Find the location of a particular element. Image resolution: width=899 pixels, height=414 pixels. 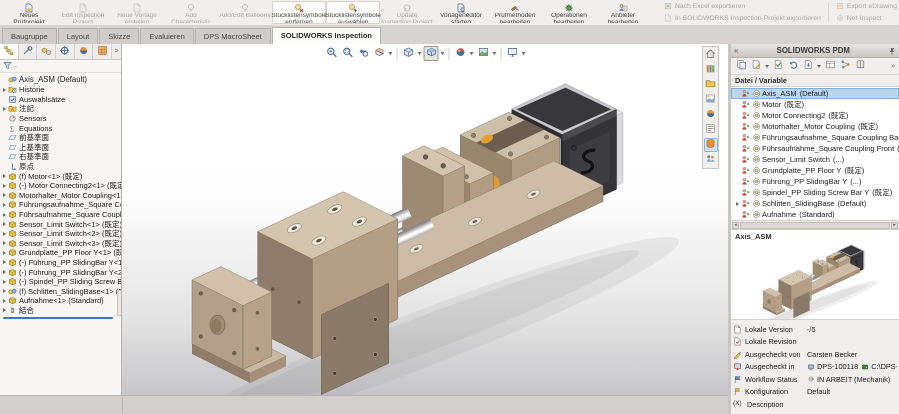

tab-dps-macrosheet: DPS MacroSheet is located at coordinates (232, 36).